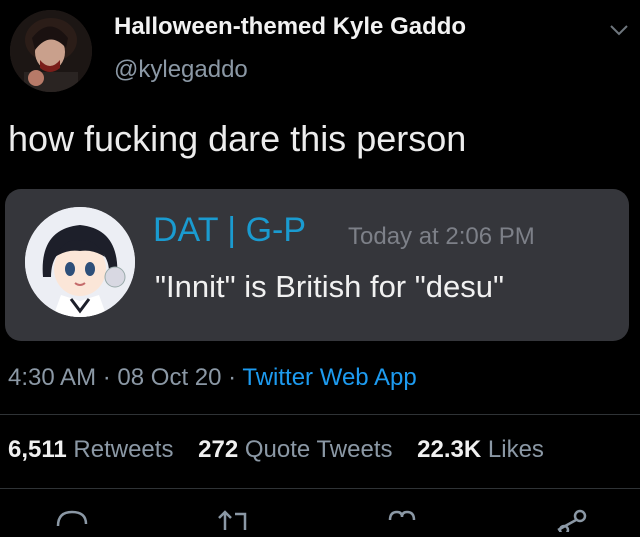 Image resolution: width=640 pixels, height=537 pixels. What do you see at coordinates (72, 520) in the screenshot?
I see `reply-icon` at bounding box center [72, 520].